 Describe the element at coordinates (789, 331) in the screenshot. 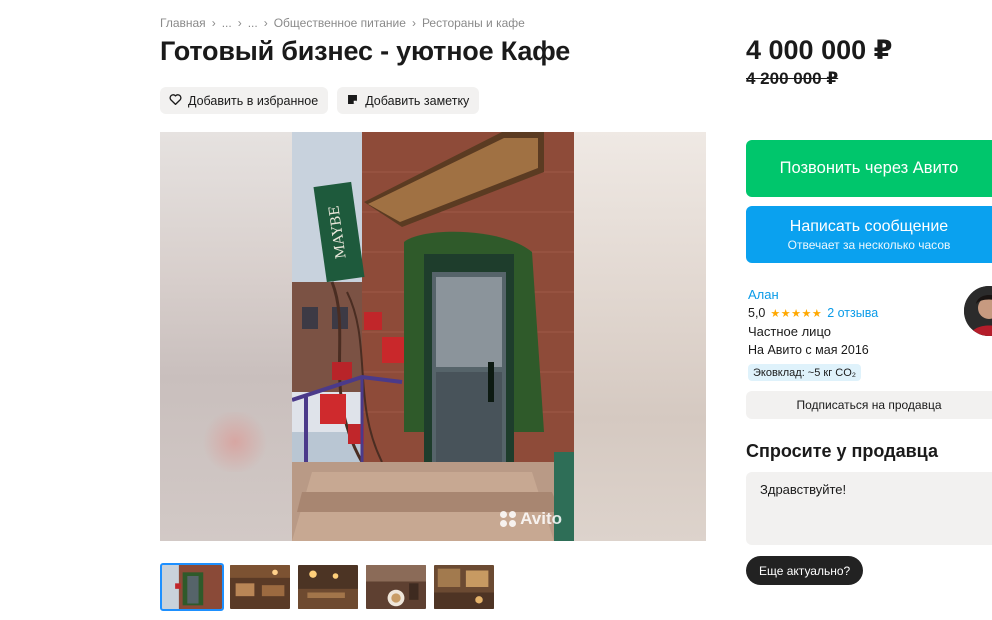

I see `seller-type: Частное лицо` at that location.